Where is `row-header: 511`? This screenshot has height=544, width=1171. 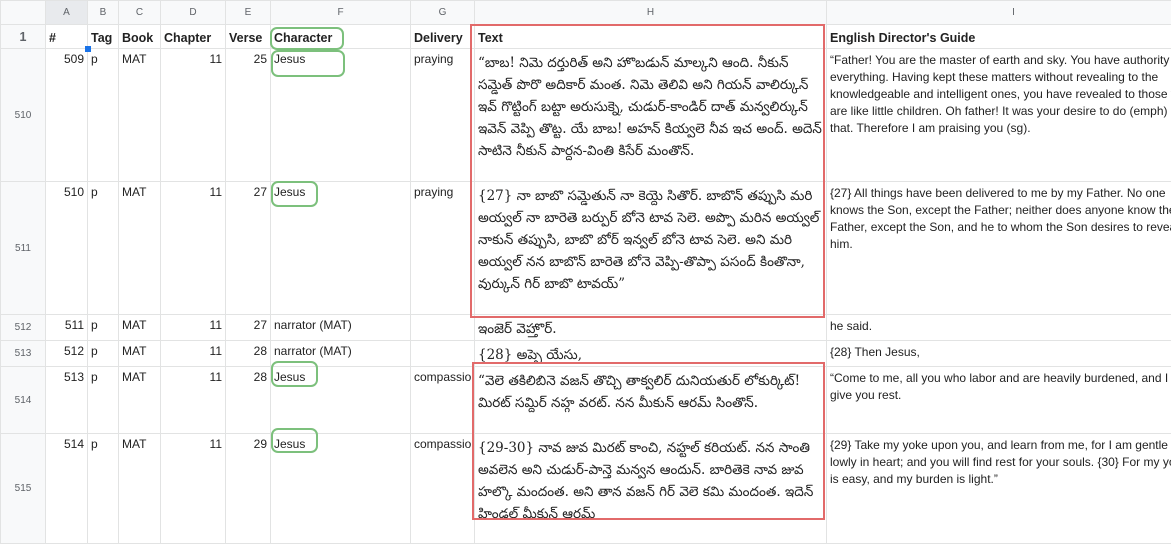
row-header: 511 is located at coordinates (23, 248).